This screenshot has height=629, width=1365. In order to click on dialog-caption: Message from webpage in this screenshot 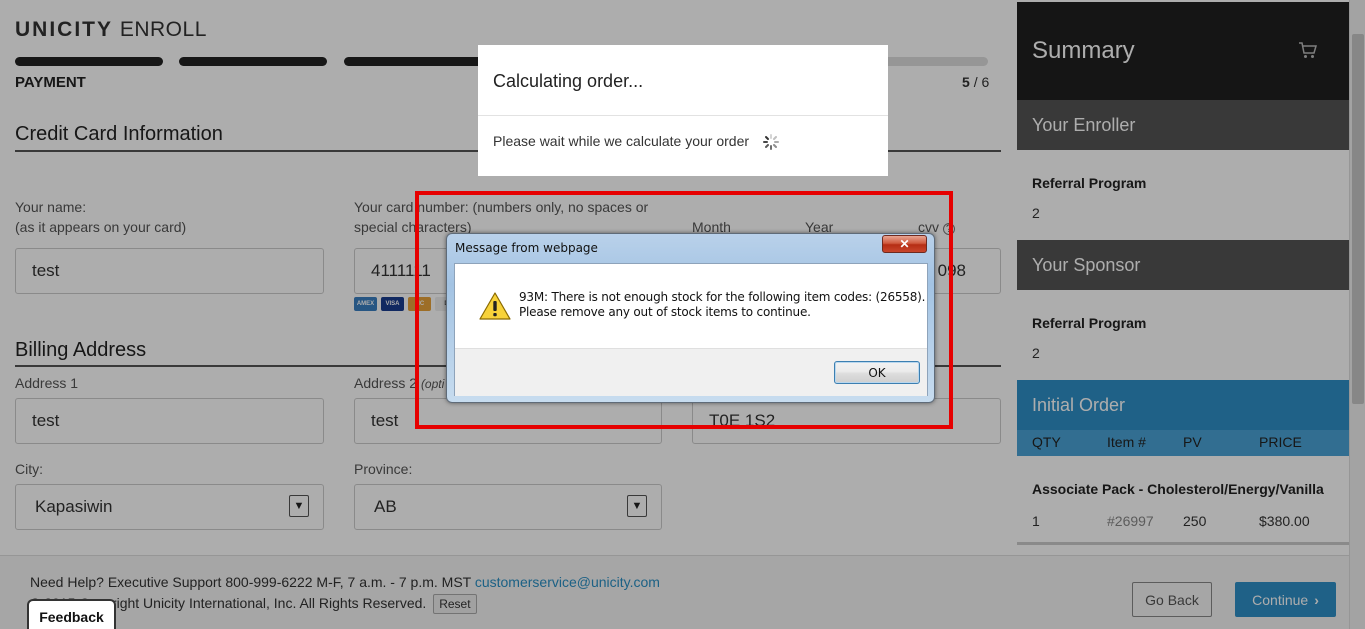, I will do `click(526, 248)`.